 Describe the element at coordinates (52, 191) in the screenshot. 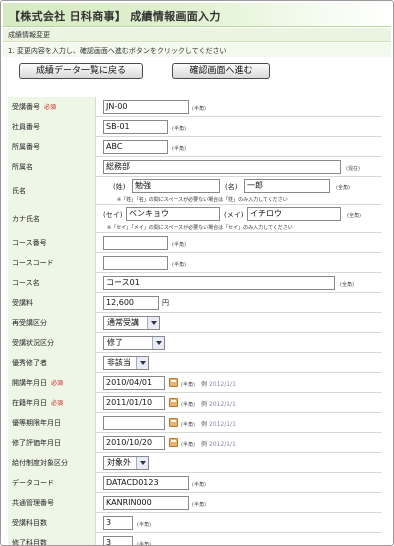

I see `field-label: 氏名` at that location.